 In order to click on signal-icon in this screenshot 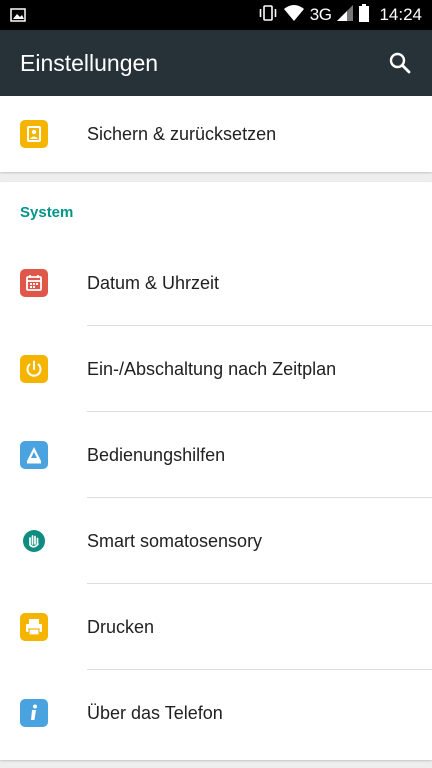, I will do `click(345, 15)`.